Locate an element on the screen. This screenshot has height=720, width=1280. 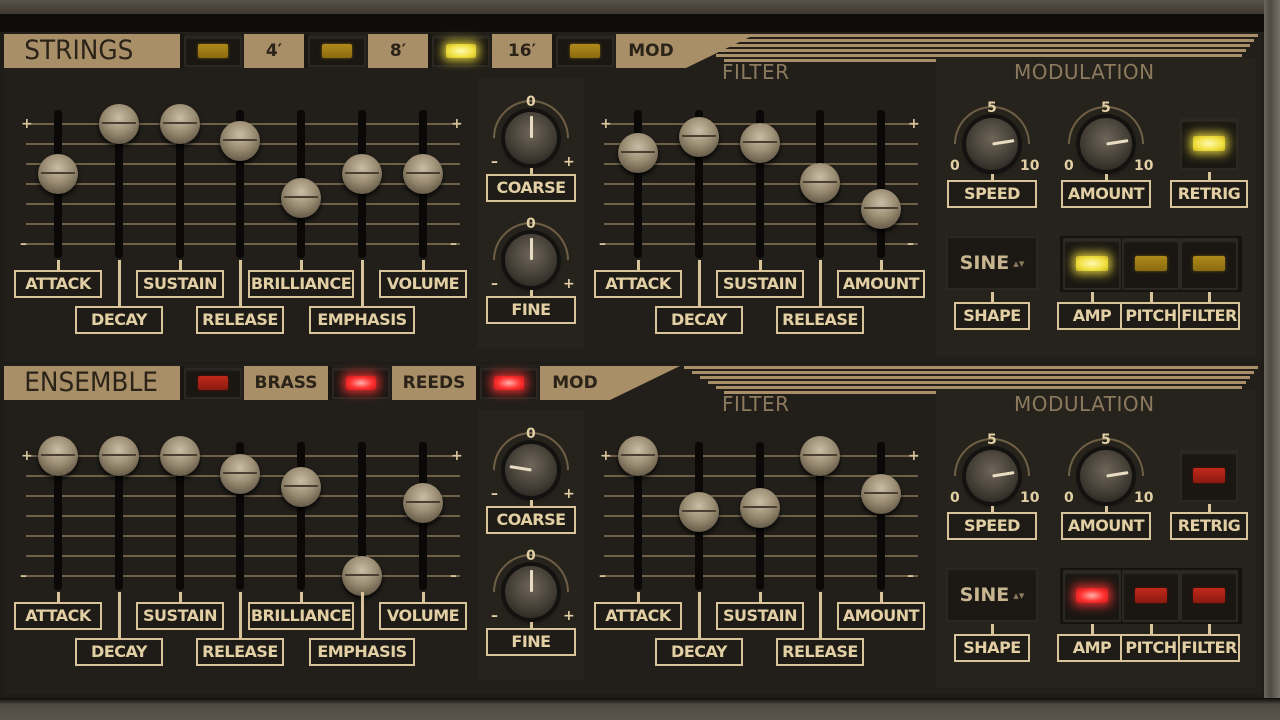
slider-attack-label: ATTACK is located at coordinates (58, 284).